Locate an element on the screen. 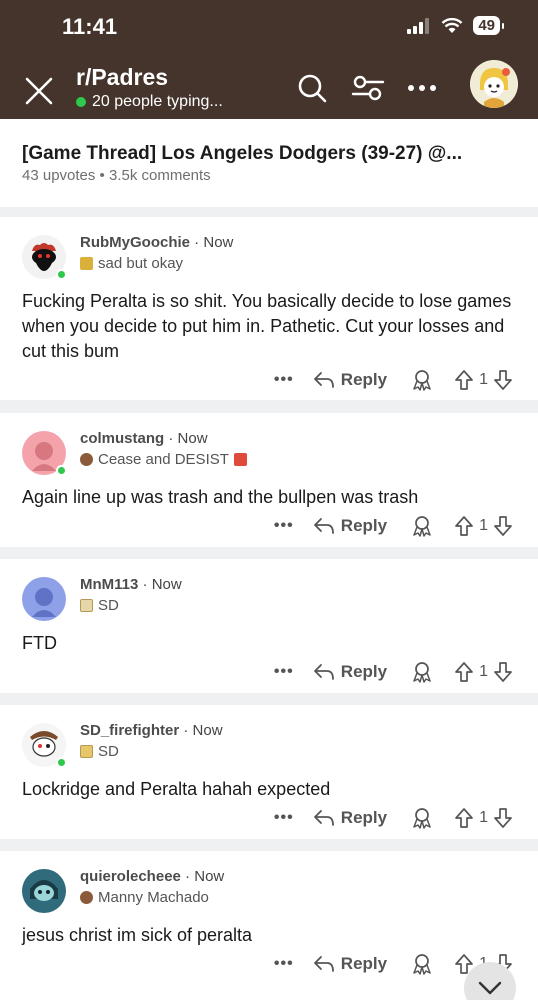 The image size is (538, 1000). comment-author: SD_firefighter · Now is located at coordinates (151, 730).